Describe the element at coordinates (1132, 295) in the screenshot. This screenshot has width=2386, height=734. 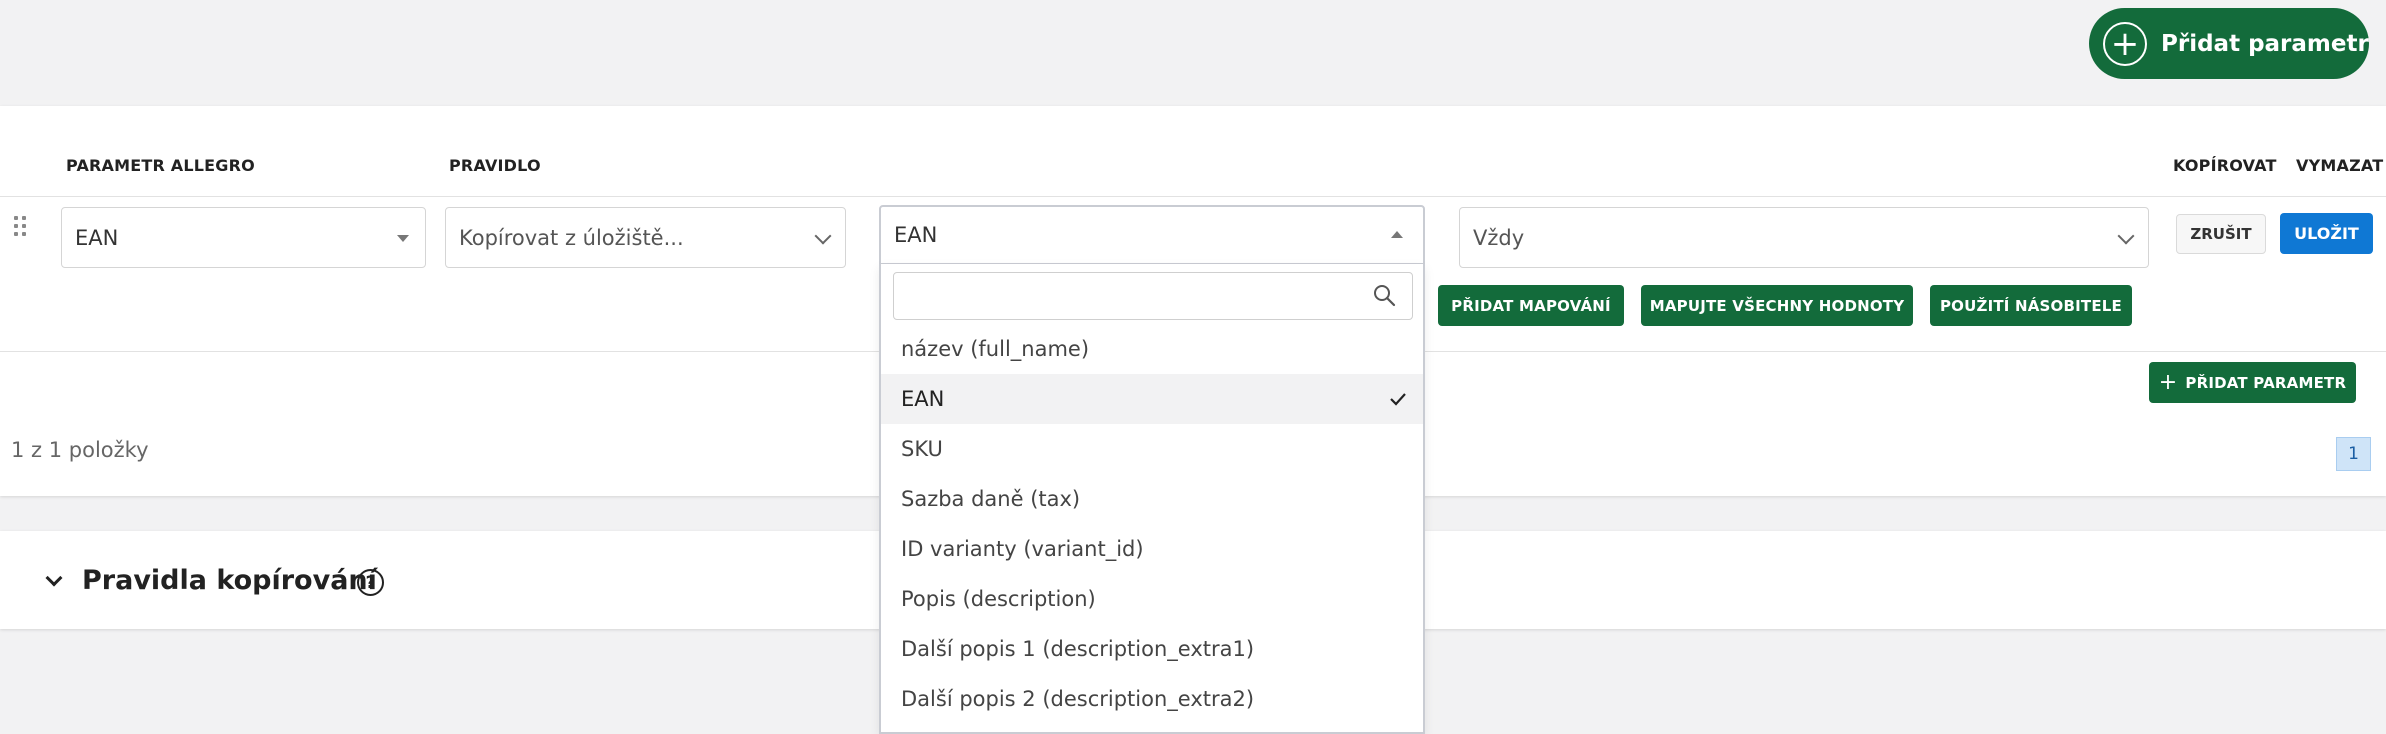
I see `dropdown-search-input` at that location.